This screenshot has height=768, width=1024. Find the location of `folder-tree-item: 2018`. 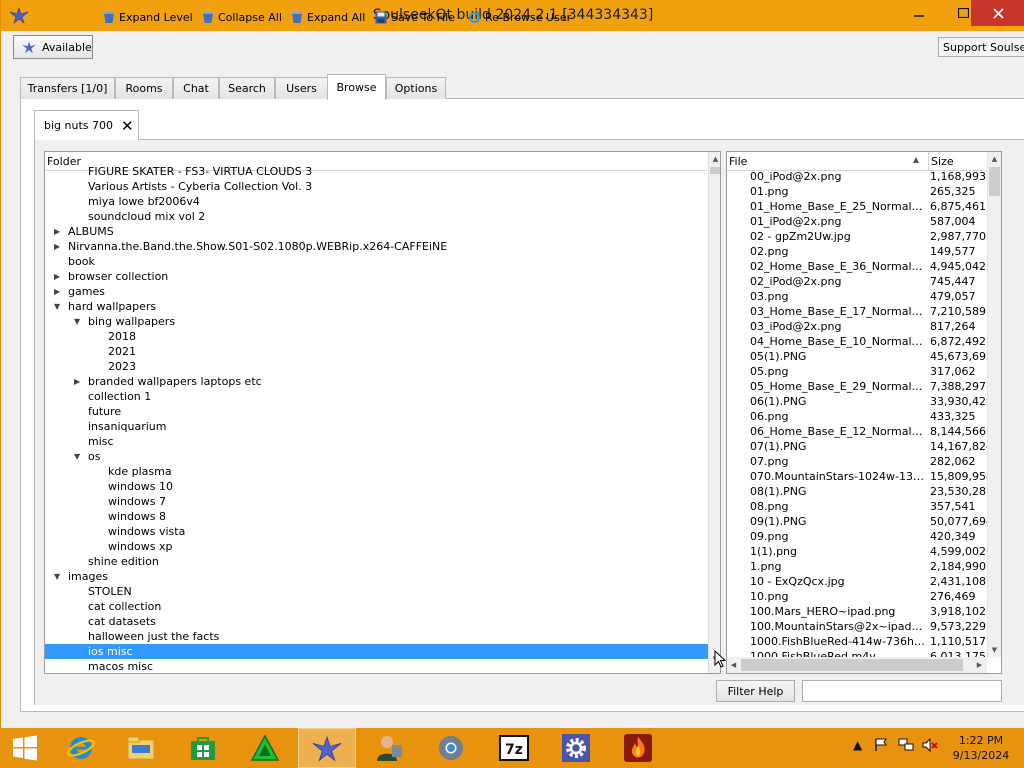

folder-tree-item: 2018 is located at coordinates (376, 336).